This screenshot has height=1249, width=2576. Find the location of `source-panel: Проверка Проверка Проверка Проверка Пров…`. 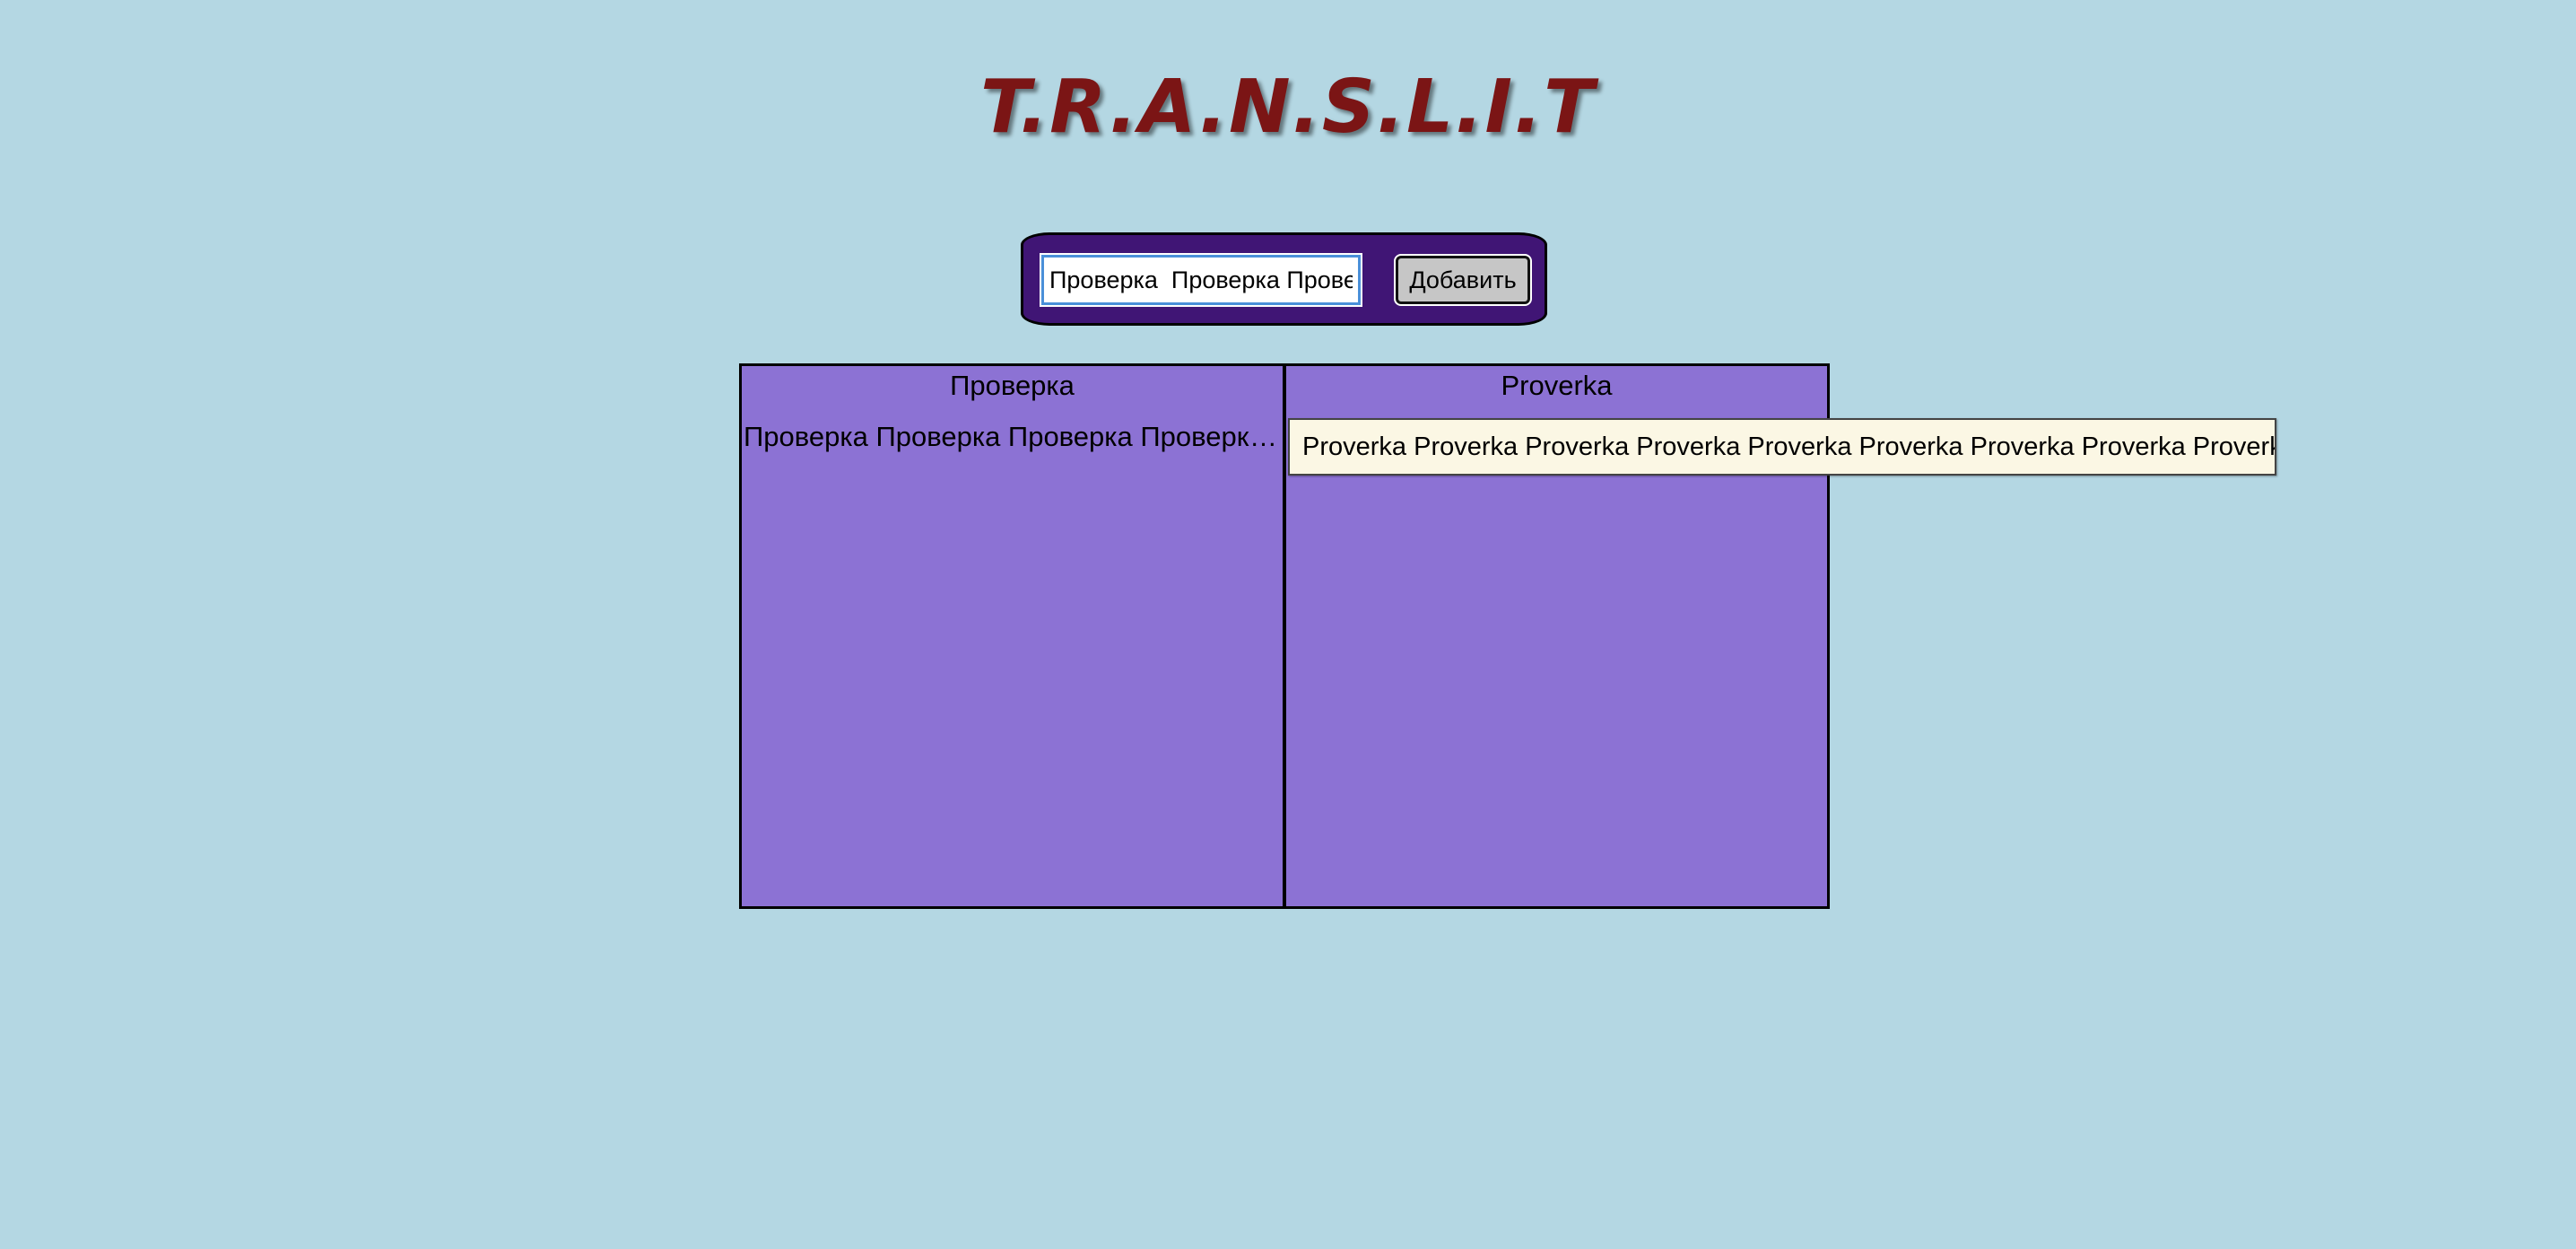

source-panel: Проверка Проверка Проверка Проверка Пров… is located at coordinates (1012, 636).